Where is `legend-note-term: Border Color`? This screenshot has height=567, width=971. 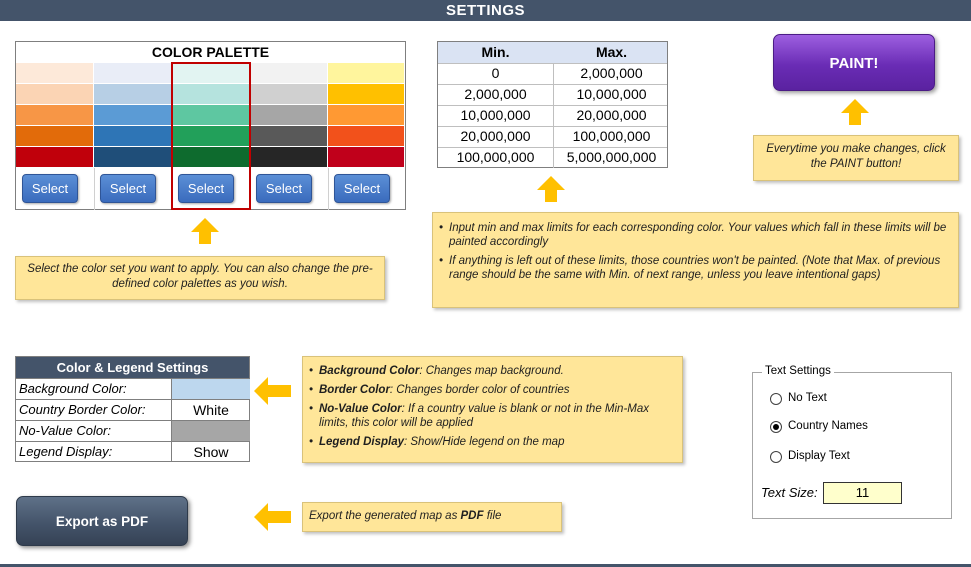
legend-note-term: Border Color is located at coordinates (354, 390).